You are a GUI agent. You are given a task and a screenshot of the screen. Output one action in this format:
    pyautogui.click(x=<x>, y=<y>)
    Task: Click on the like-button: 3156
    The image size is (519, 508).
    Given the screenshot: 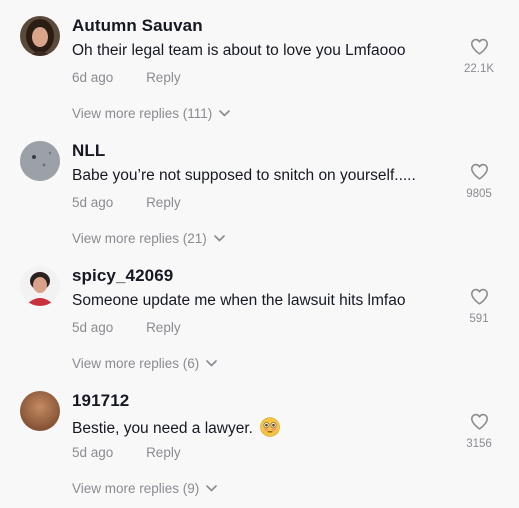 What is the action you would take?
    pyautogui.click(x=479, y=431)
    